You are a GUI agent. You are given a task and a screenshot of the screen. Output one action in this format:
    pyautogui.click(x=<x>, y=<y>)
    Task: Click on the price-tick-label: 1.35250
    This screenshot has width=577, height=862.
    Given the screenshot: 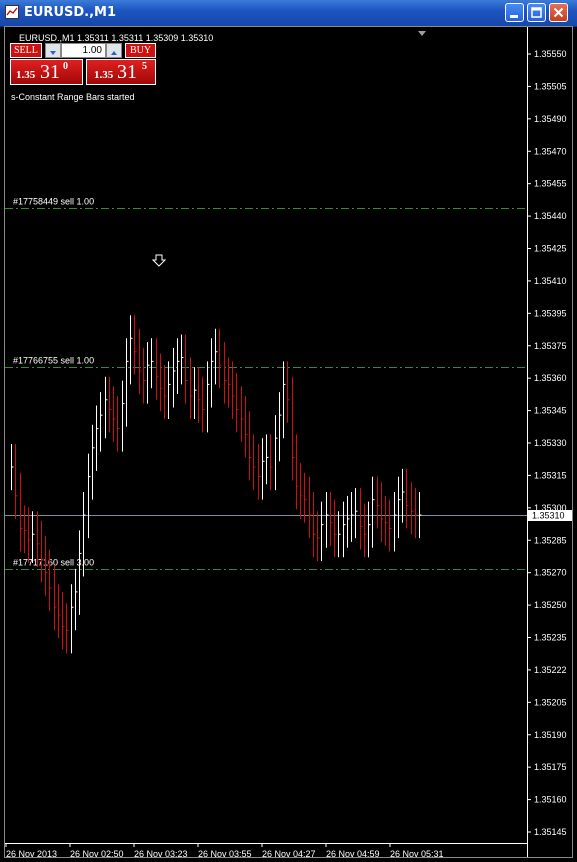 What is the action you would take?
    pyautogui.click(x=550, y=605)
    